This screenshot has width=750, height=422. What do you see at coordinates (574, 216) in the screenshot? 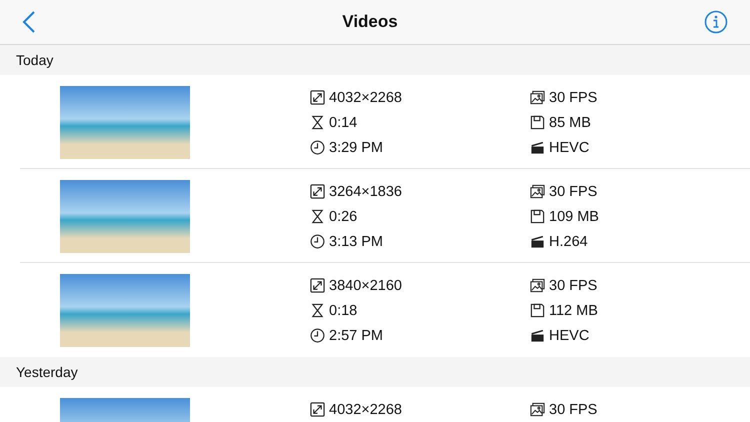
I see `spec-text: 109 MB` at bounding box center [574, 216].